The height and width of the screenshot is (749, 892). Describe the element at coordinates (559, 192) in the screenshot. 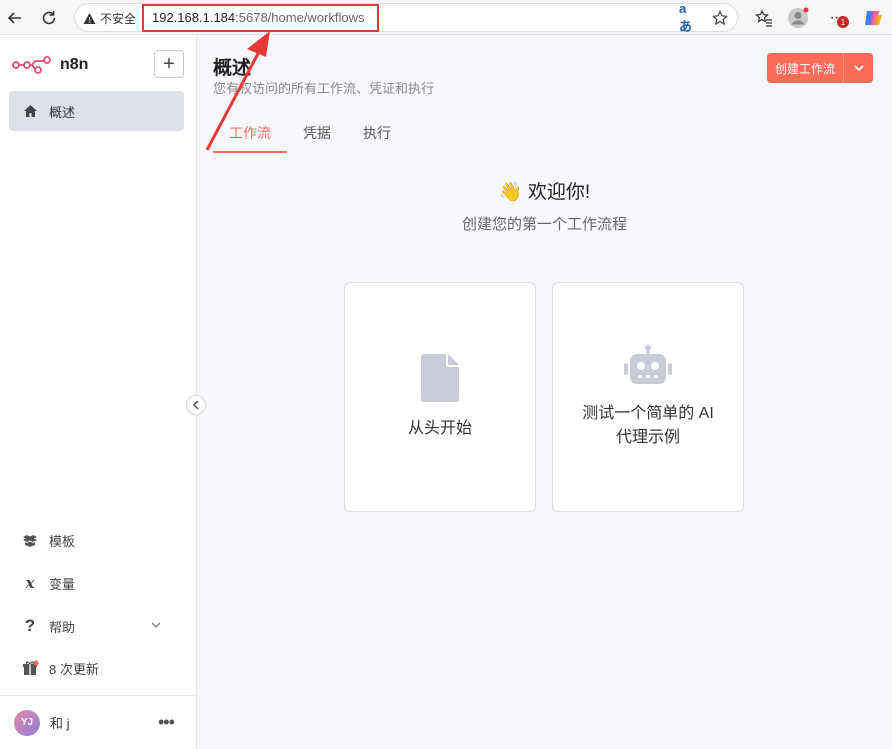

I see `welcome-title: 欢迎你!` at that location.